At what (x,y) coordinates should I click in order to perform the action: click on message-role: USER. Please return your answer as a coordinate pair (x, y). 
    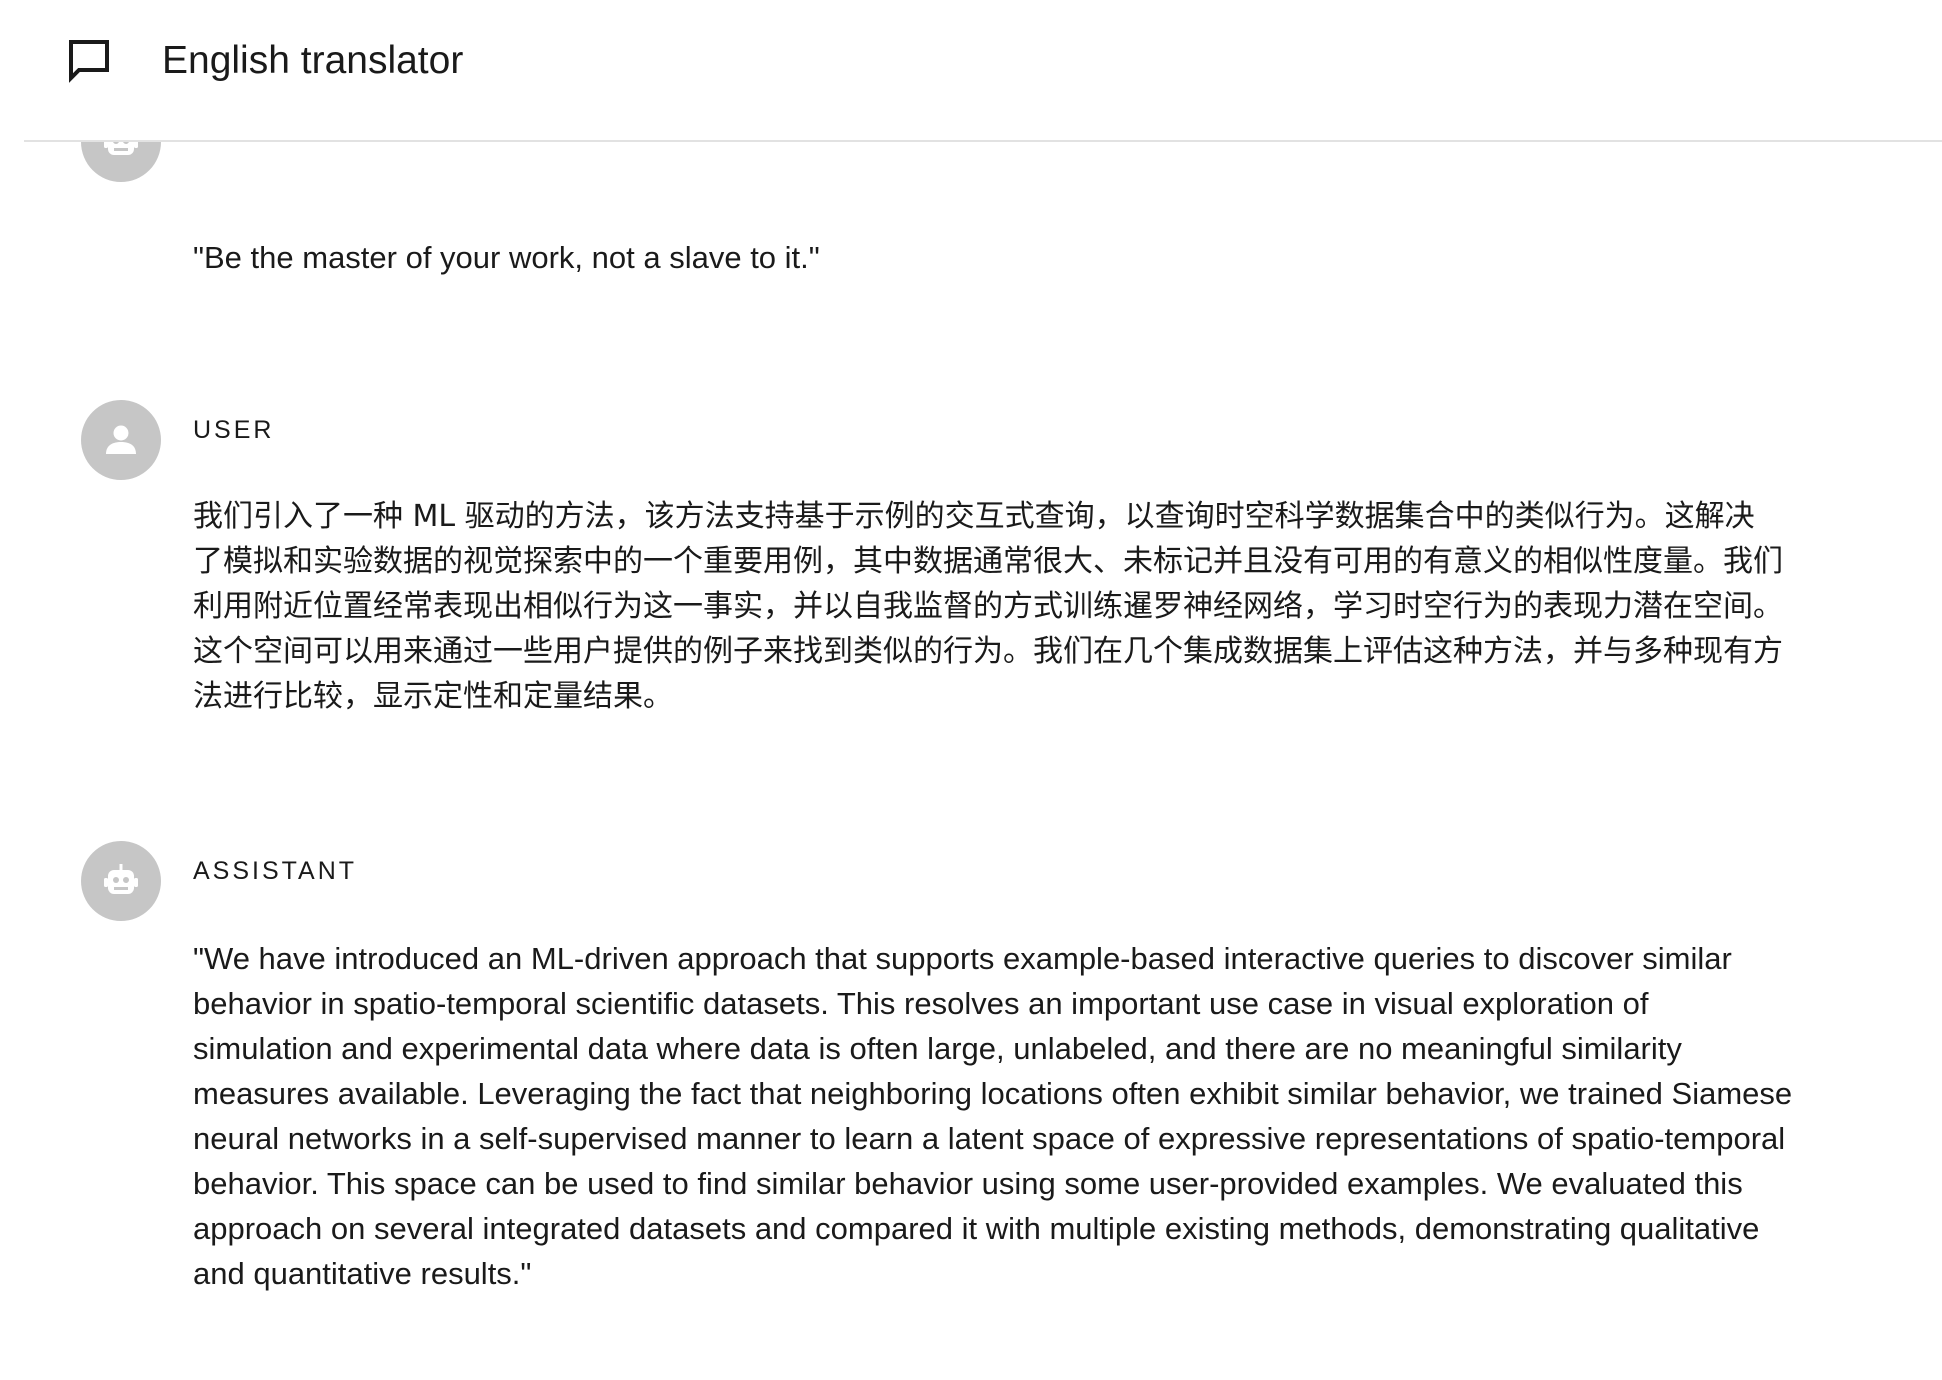
    Looking at the image, I should click on (234, 430).